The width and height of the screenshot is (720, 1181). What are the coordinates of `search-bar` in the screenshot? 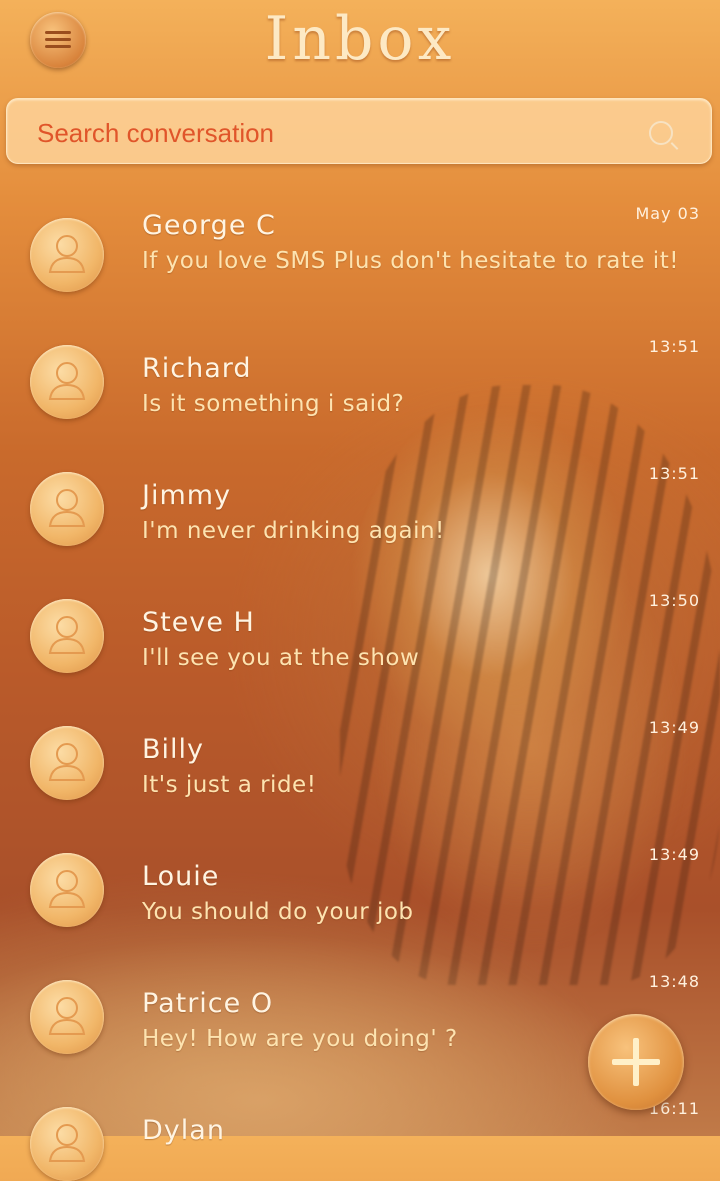 It's located at (359, 131).